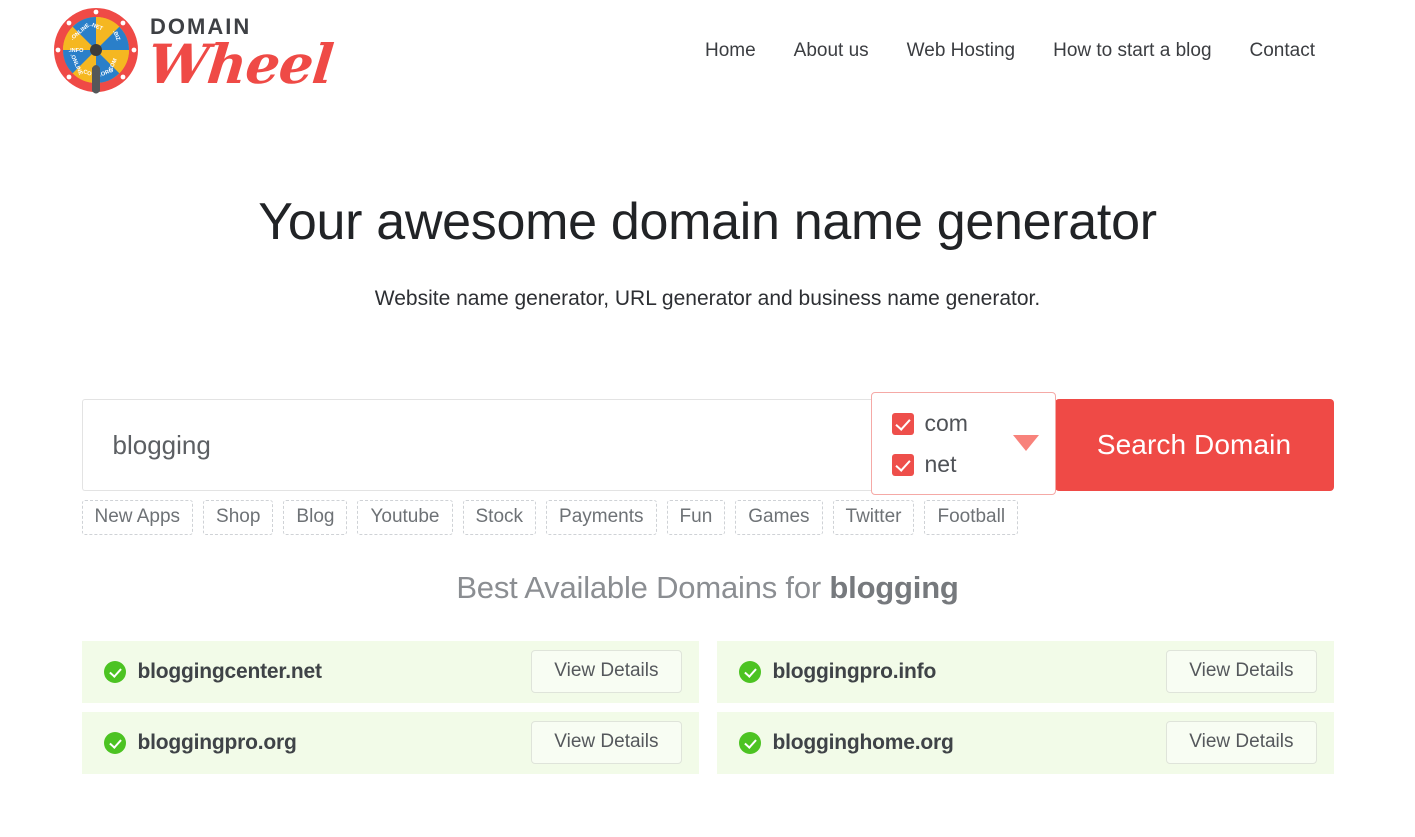  Describe the element at coordinates (940, 464) in the screenshot. I see `tld-option-label: net` at that location.